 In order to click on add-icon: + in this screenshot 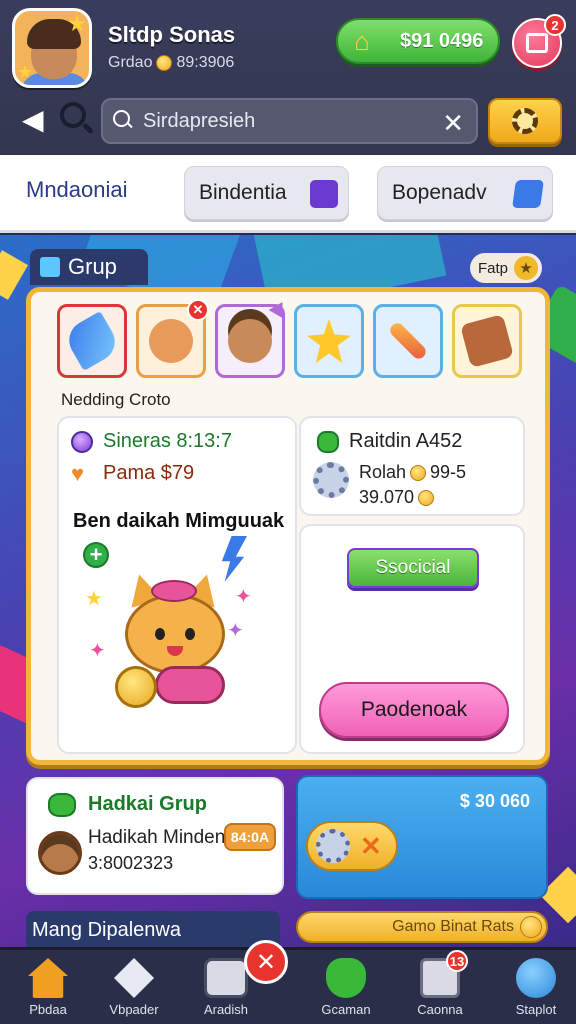, I will do `click(96, 555)`.